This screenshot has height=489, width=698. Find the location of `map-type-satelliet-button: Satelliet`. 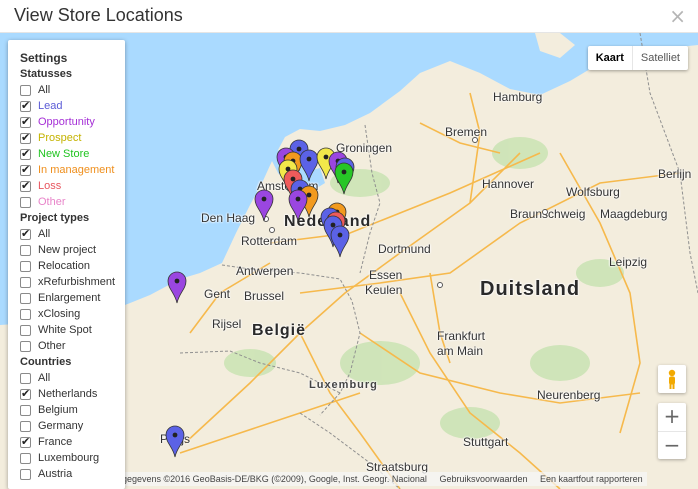

map-type-satelliet-button: Satelliet is located at coordinates (659, 58).